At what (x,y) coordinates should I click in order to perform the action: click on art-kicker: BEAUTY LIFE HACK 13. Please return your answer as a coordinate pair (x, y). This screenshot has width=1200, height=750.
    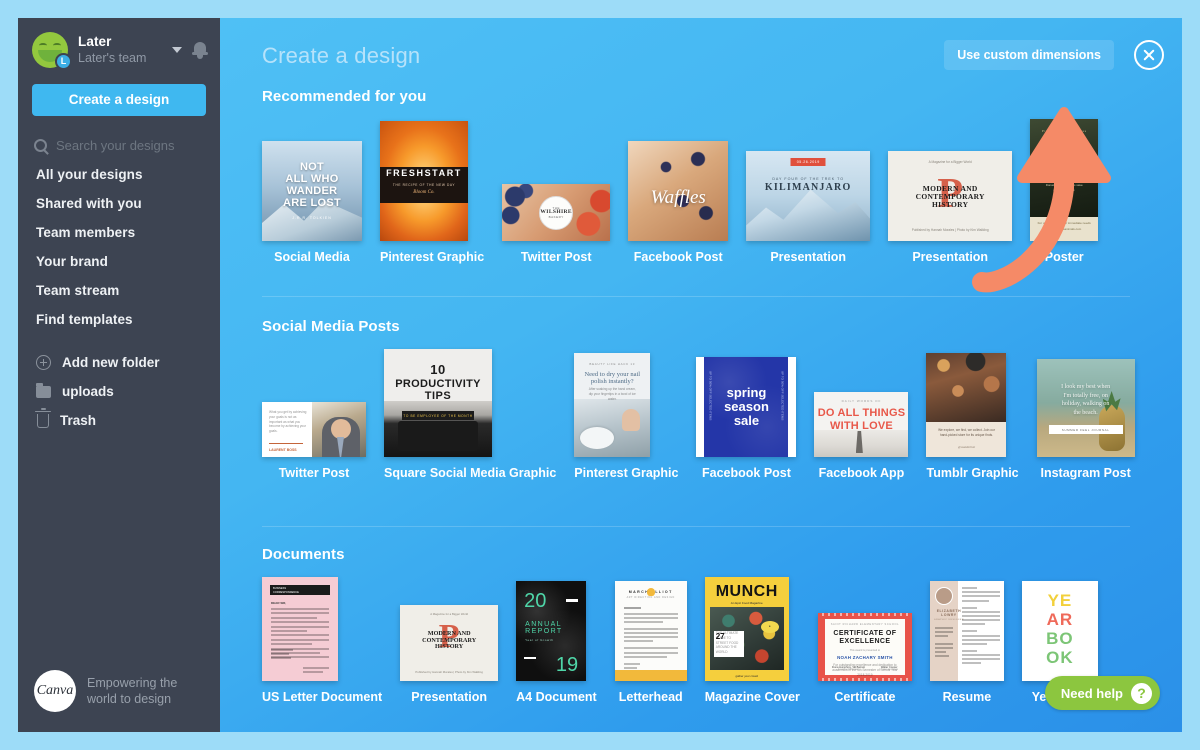
    Looking at the image, I should click on (612, 364).